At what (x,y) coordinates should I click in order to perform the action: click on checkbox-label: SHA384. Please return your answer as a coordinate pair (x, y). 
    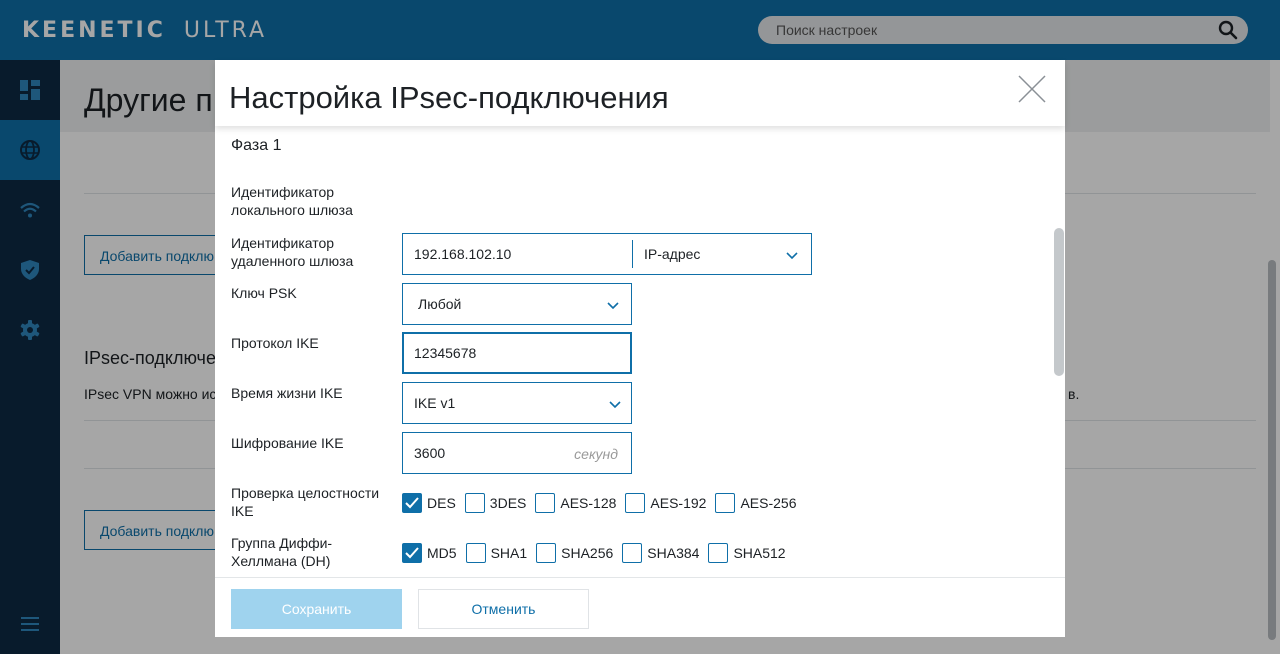
    Looking at the image, I should click on (673, 553).